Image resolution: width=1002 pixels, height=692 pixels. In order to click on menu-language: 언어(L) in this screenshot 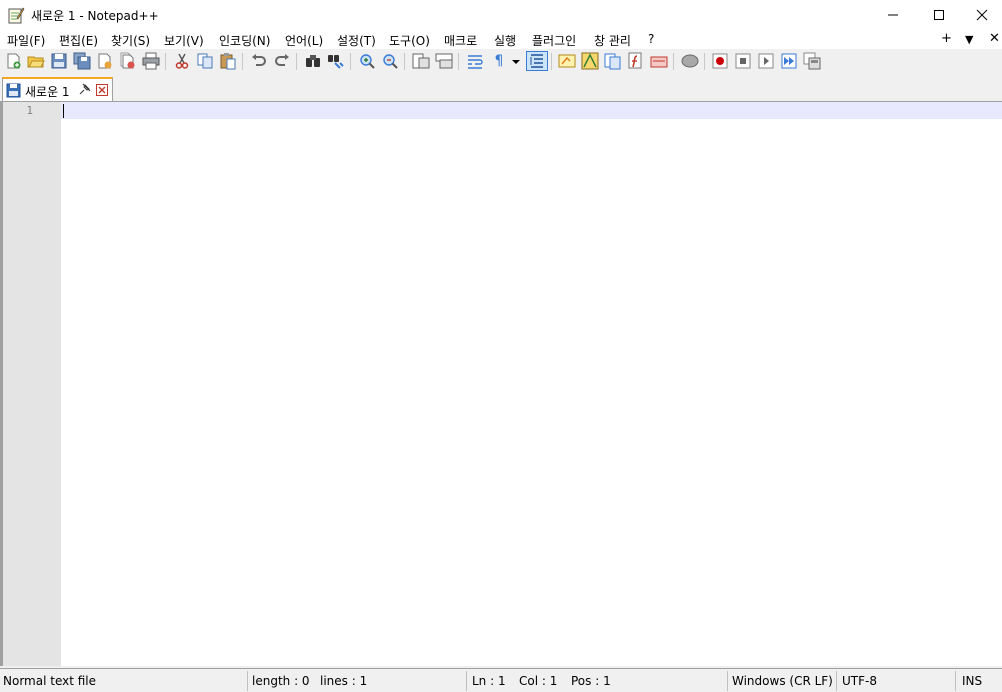, I will do `click(304, 40)`.